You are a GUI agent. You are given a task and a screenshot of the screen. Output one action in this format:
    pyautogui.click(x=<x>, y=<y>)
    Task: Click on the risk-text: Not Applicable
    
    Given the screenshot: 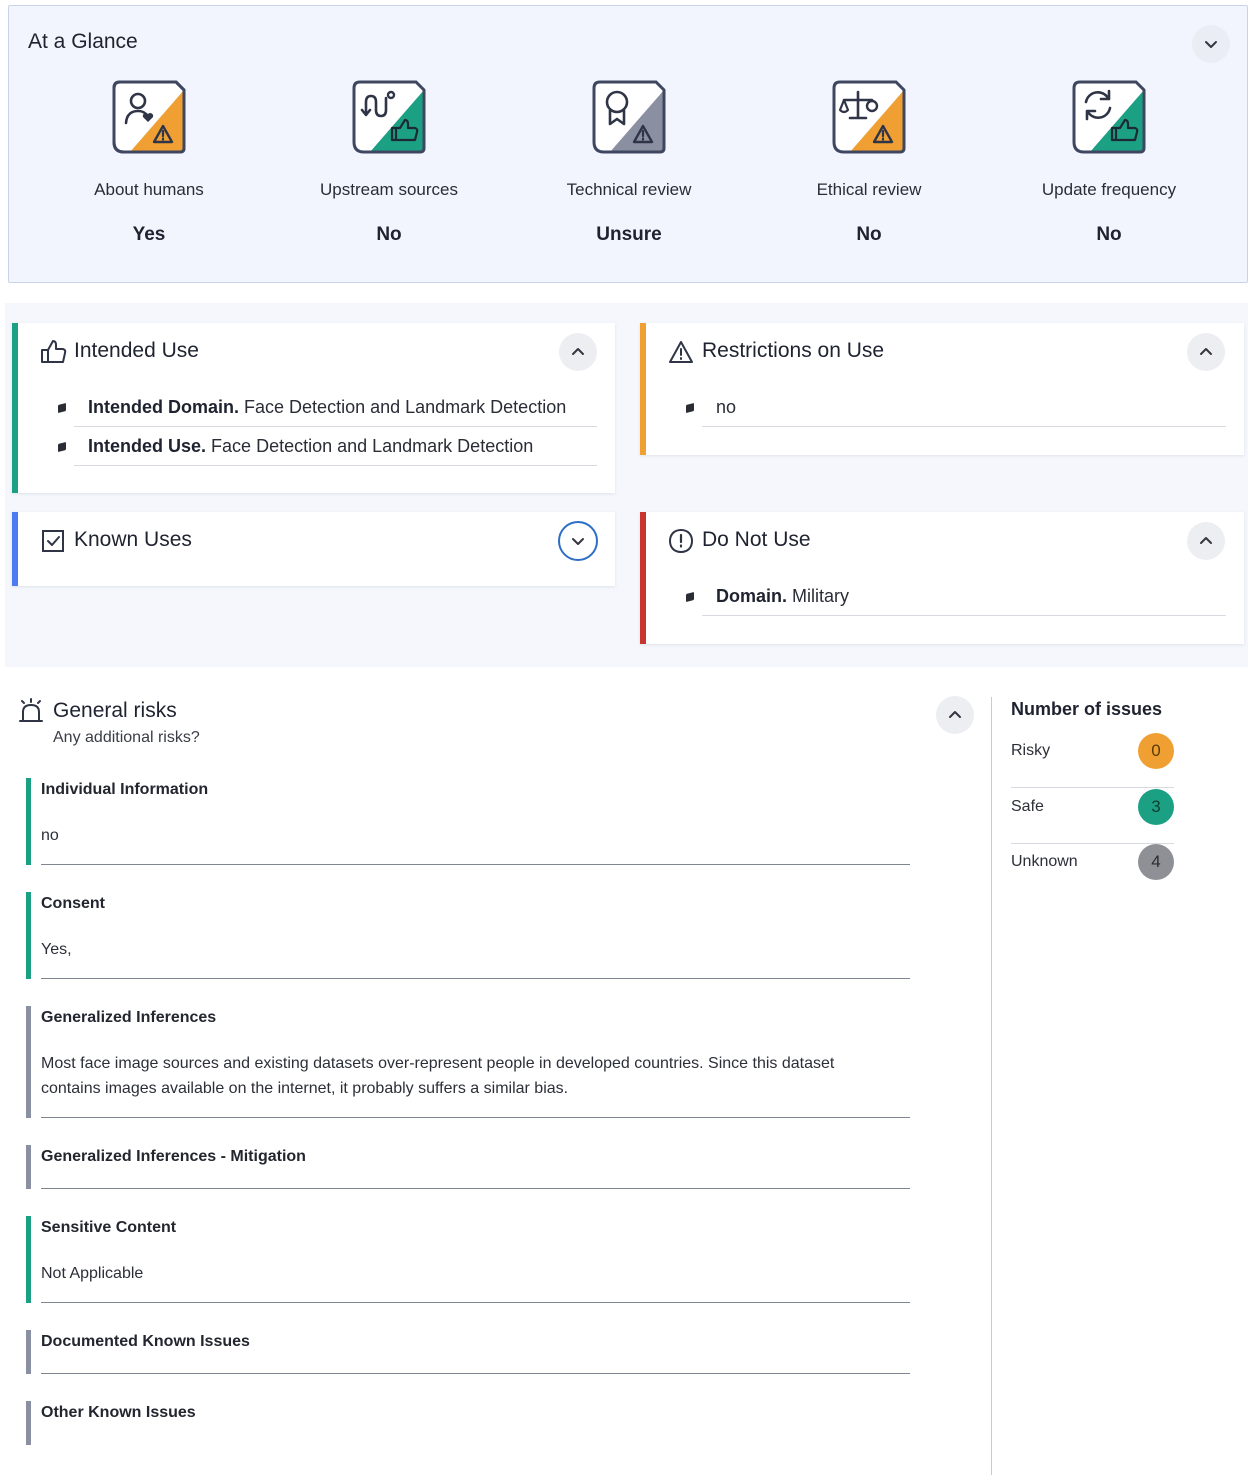 What is the action you would take?
    pyautogui.click(x=92, y=1273)
    